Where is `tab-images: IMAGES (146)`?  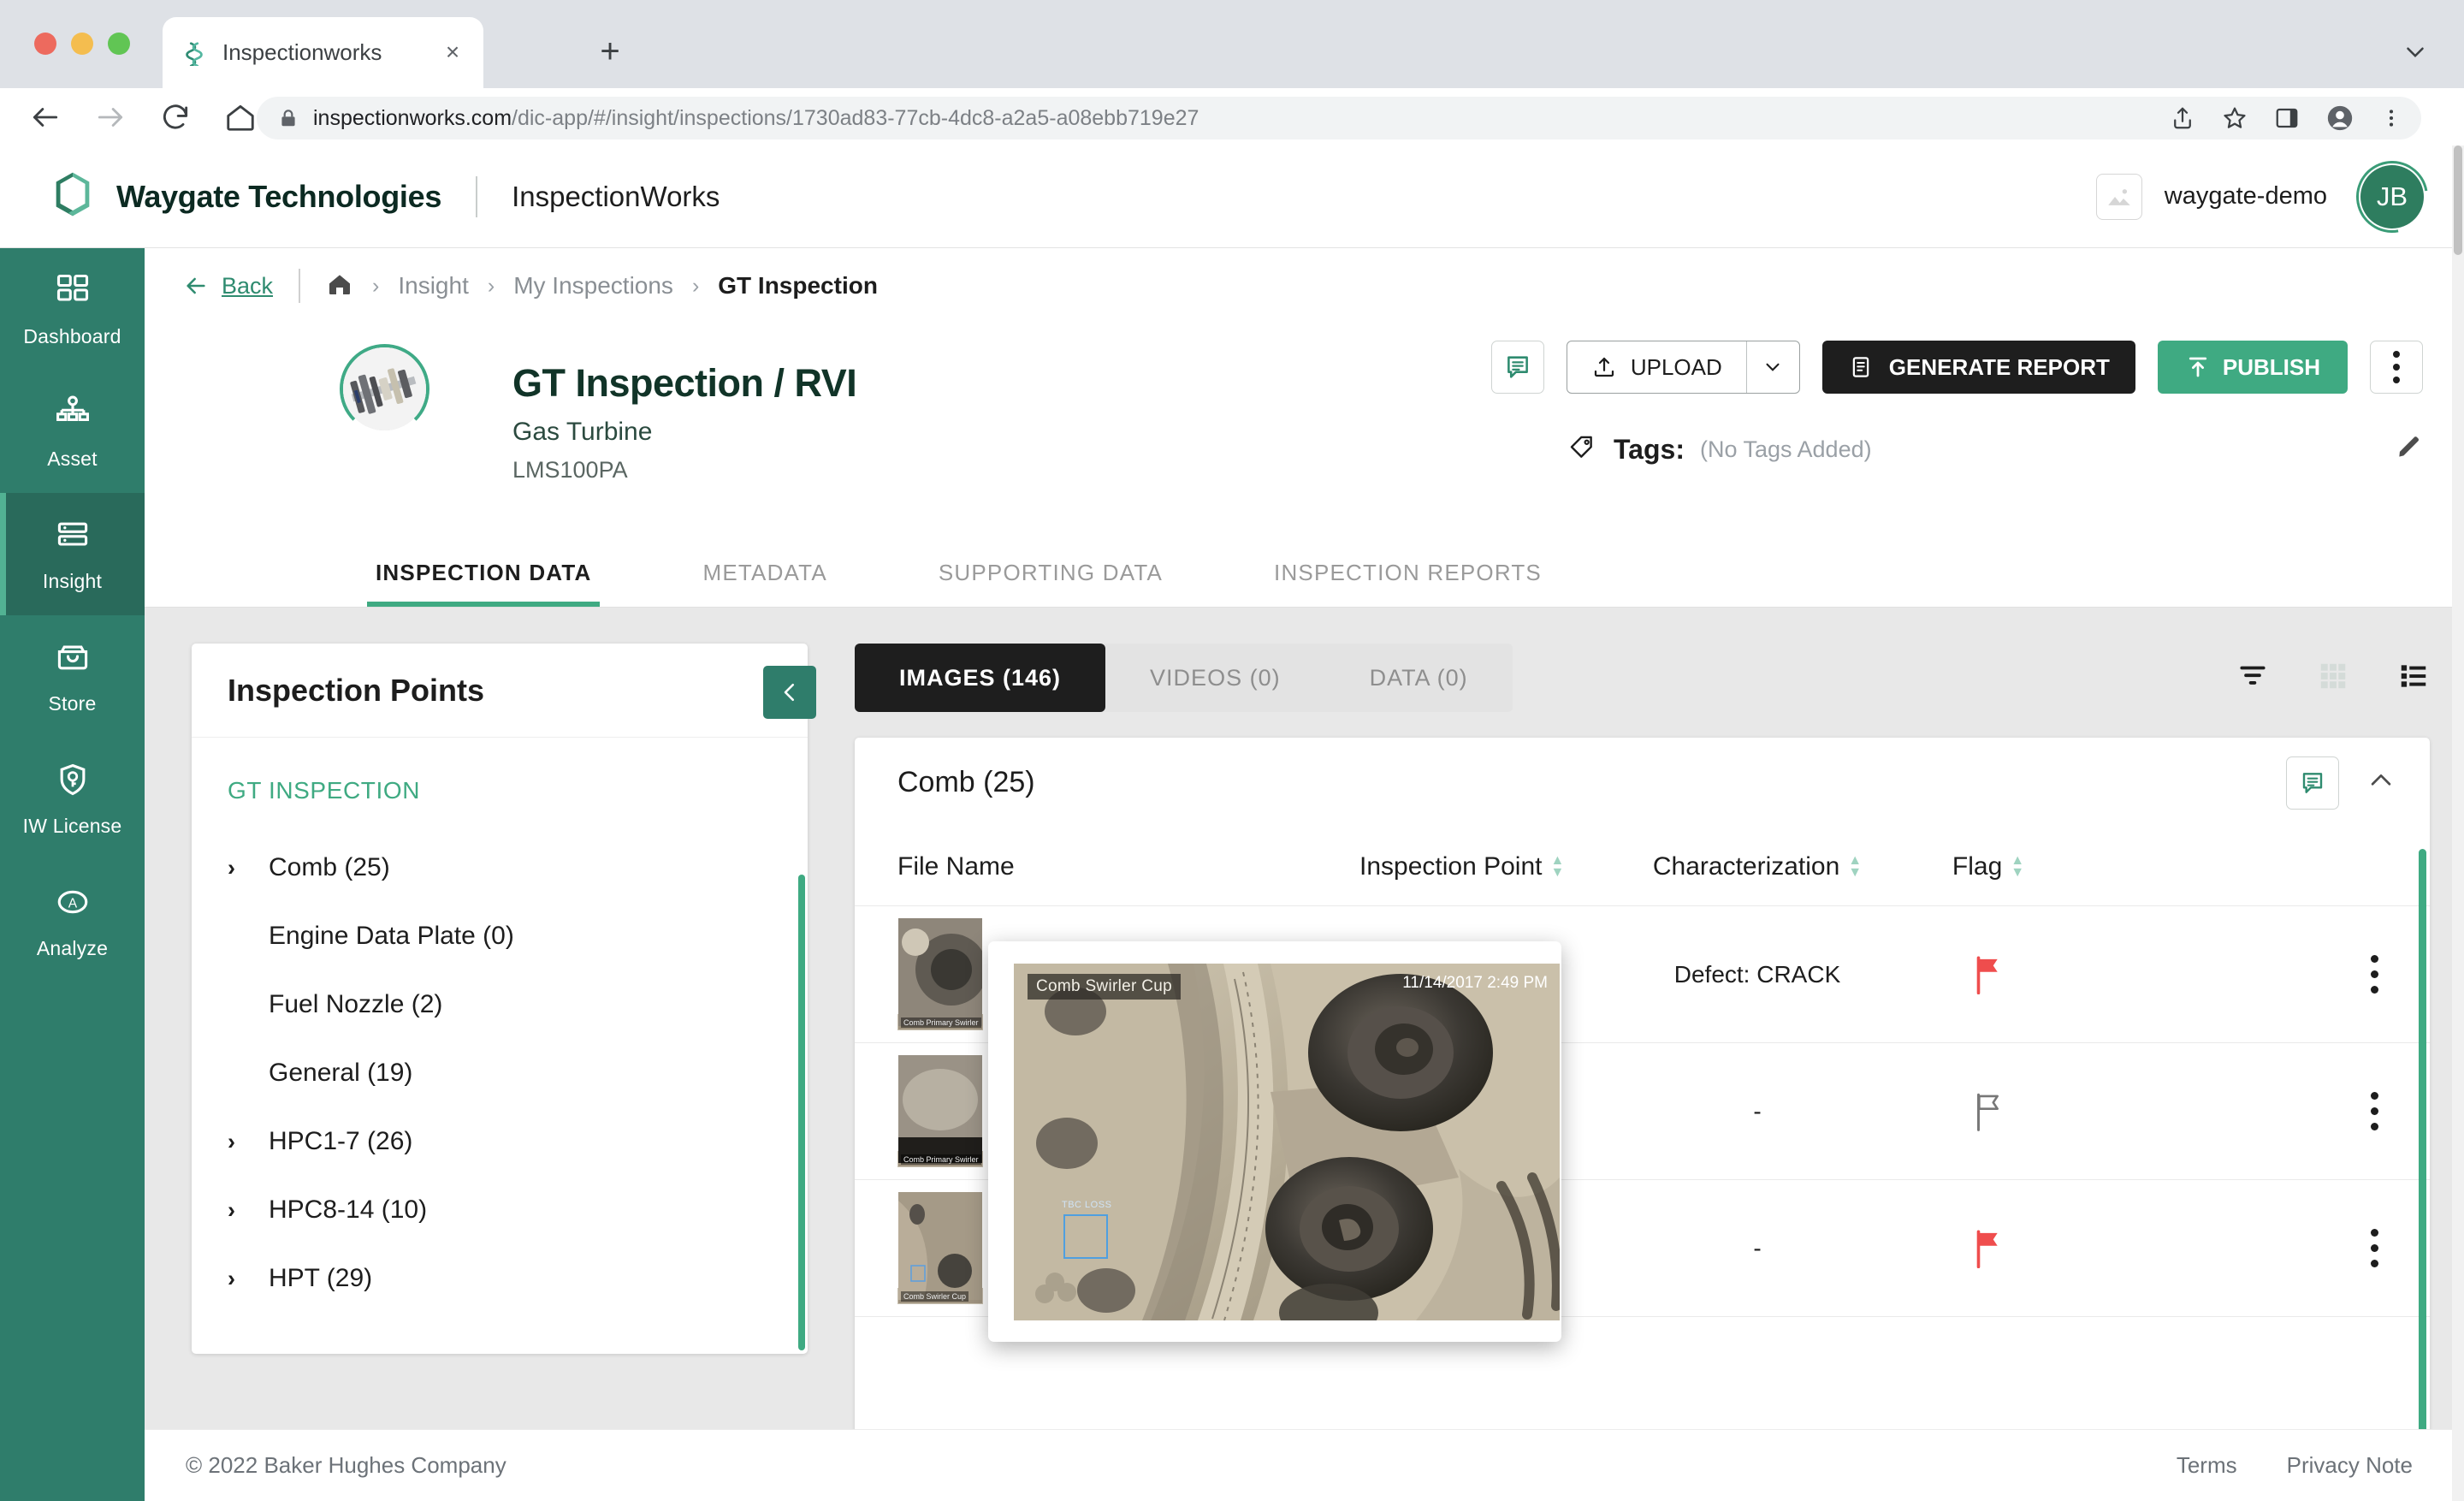 tab-images: IMAGES (146) is located at coordinates (980, 678).